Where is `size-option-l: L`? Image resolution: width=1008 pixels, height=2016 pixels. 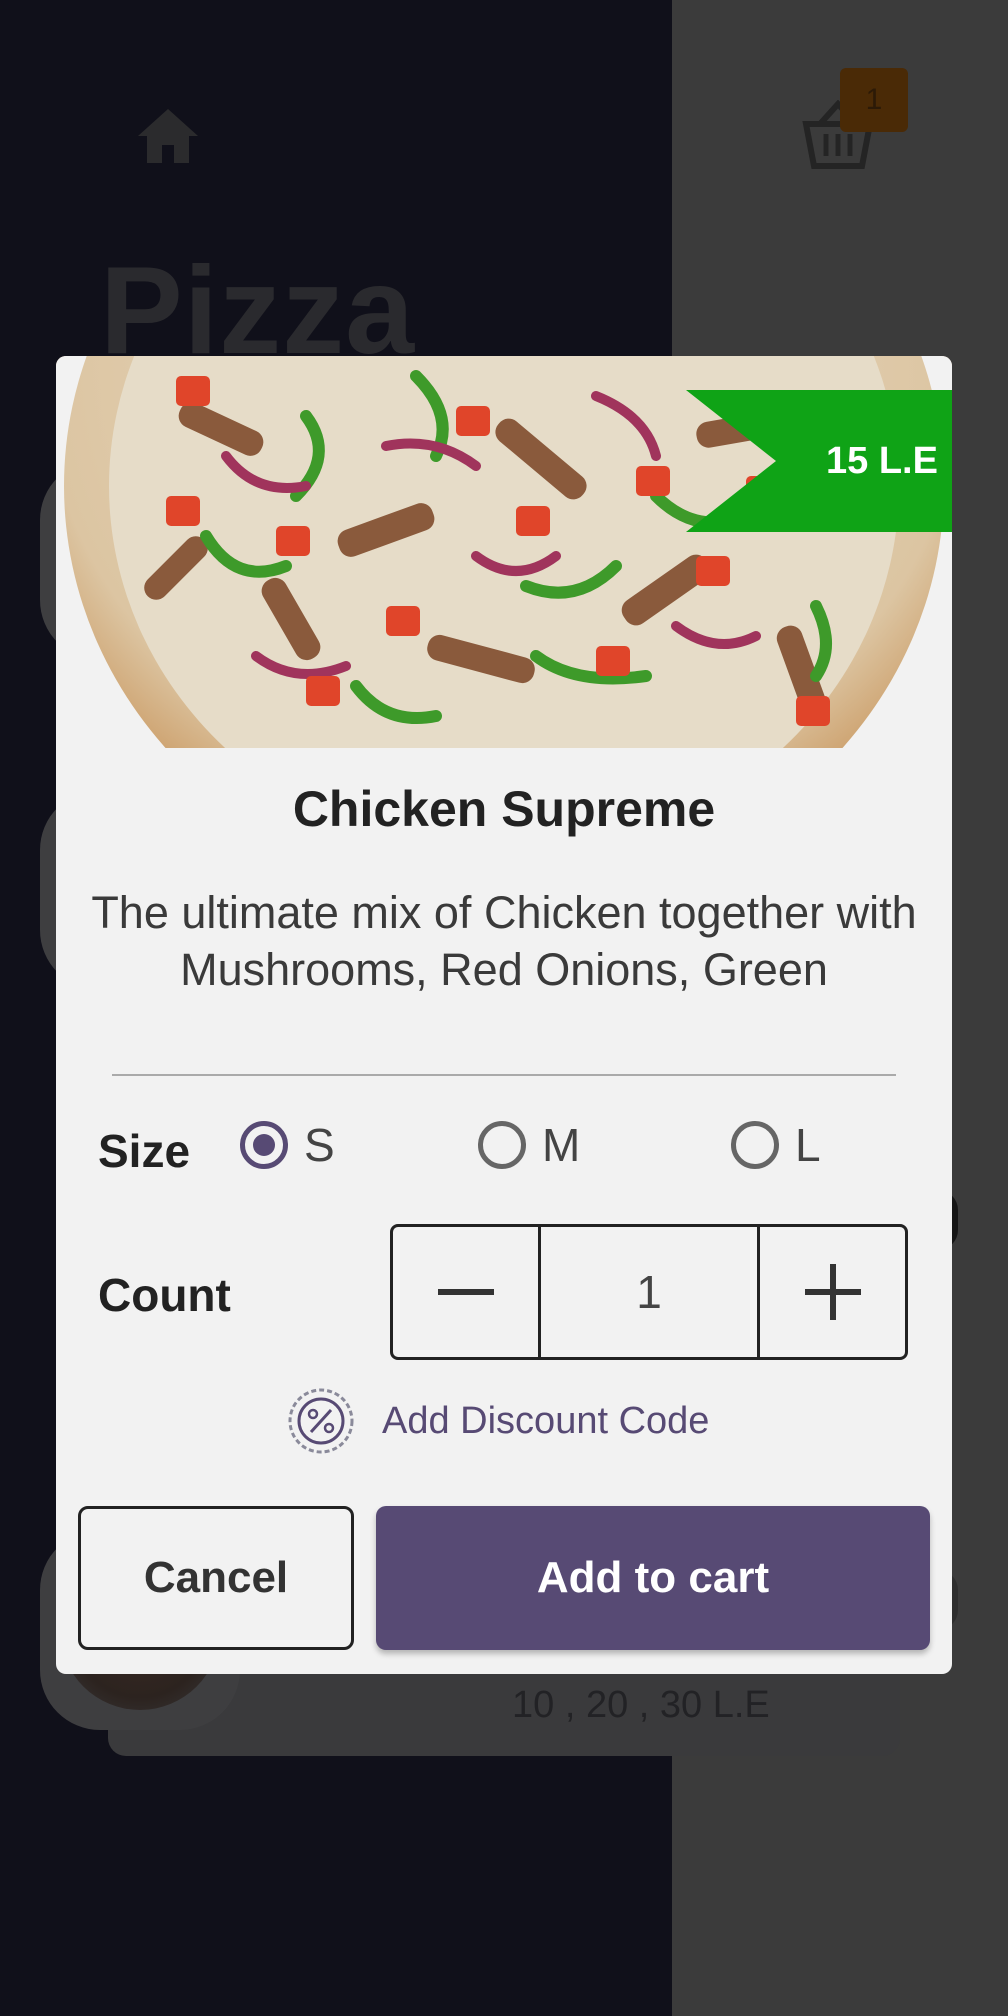
size-option-l: L is located at coordinates (776, 1145).